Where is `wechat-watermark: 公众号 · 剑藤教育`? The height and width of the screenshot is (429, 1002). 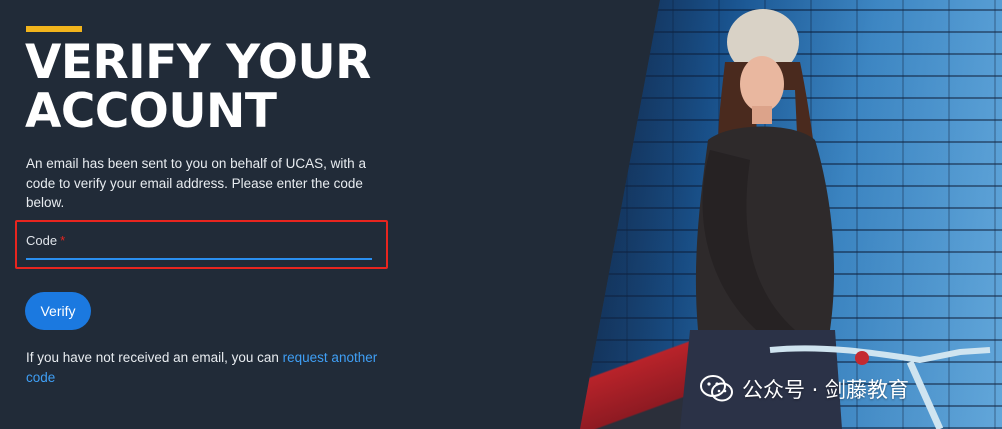 wechat-watermark: 公众号 · 剑藤教育 is located at coordinates (804, 389).